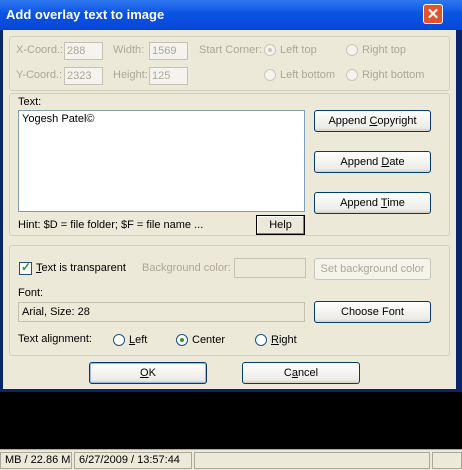 The width and height of the screenshot is (462, 470). I want to click on status-file-size: MB / 22.86 MB, so click(36, 460).